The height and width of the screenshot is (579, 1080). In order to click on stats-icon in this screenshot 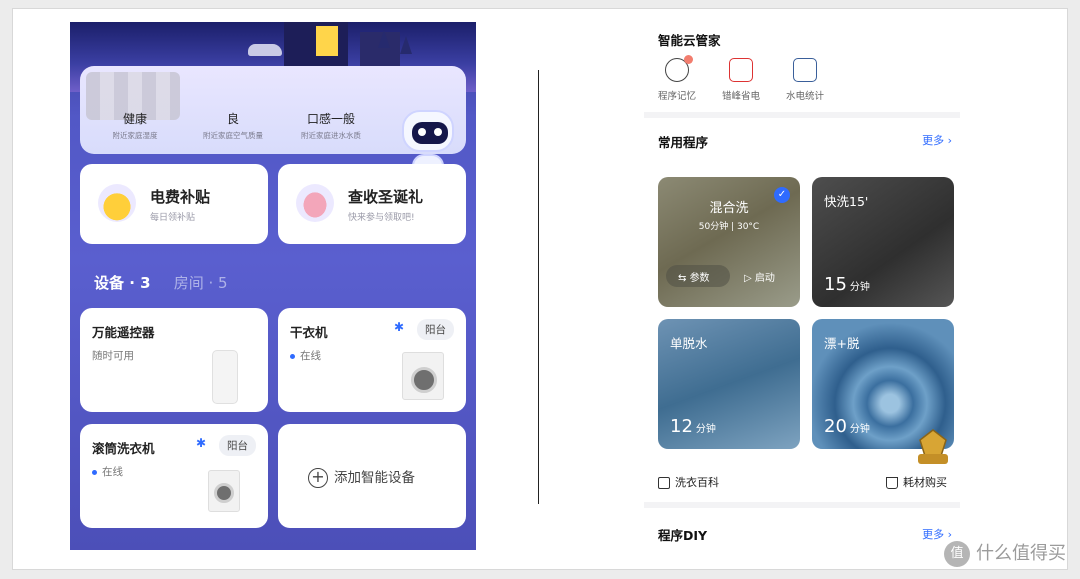, I will do `click(805, 70)`.